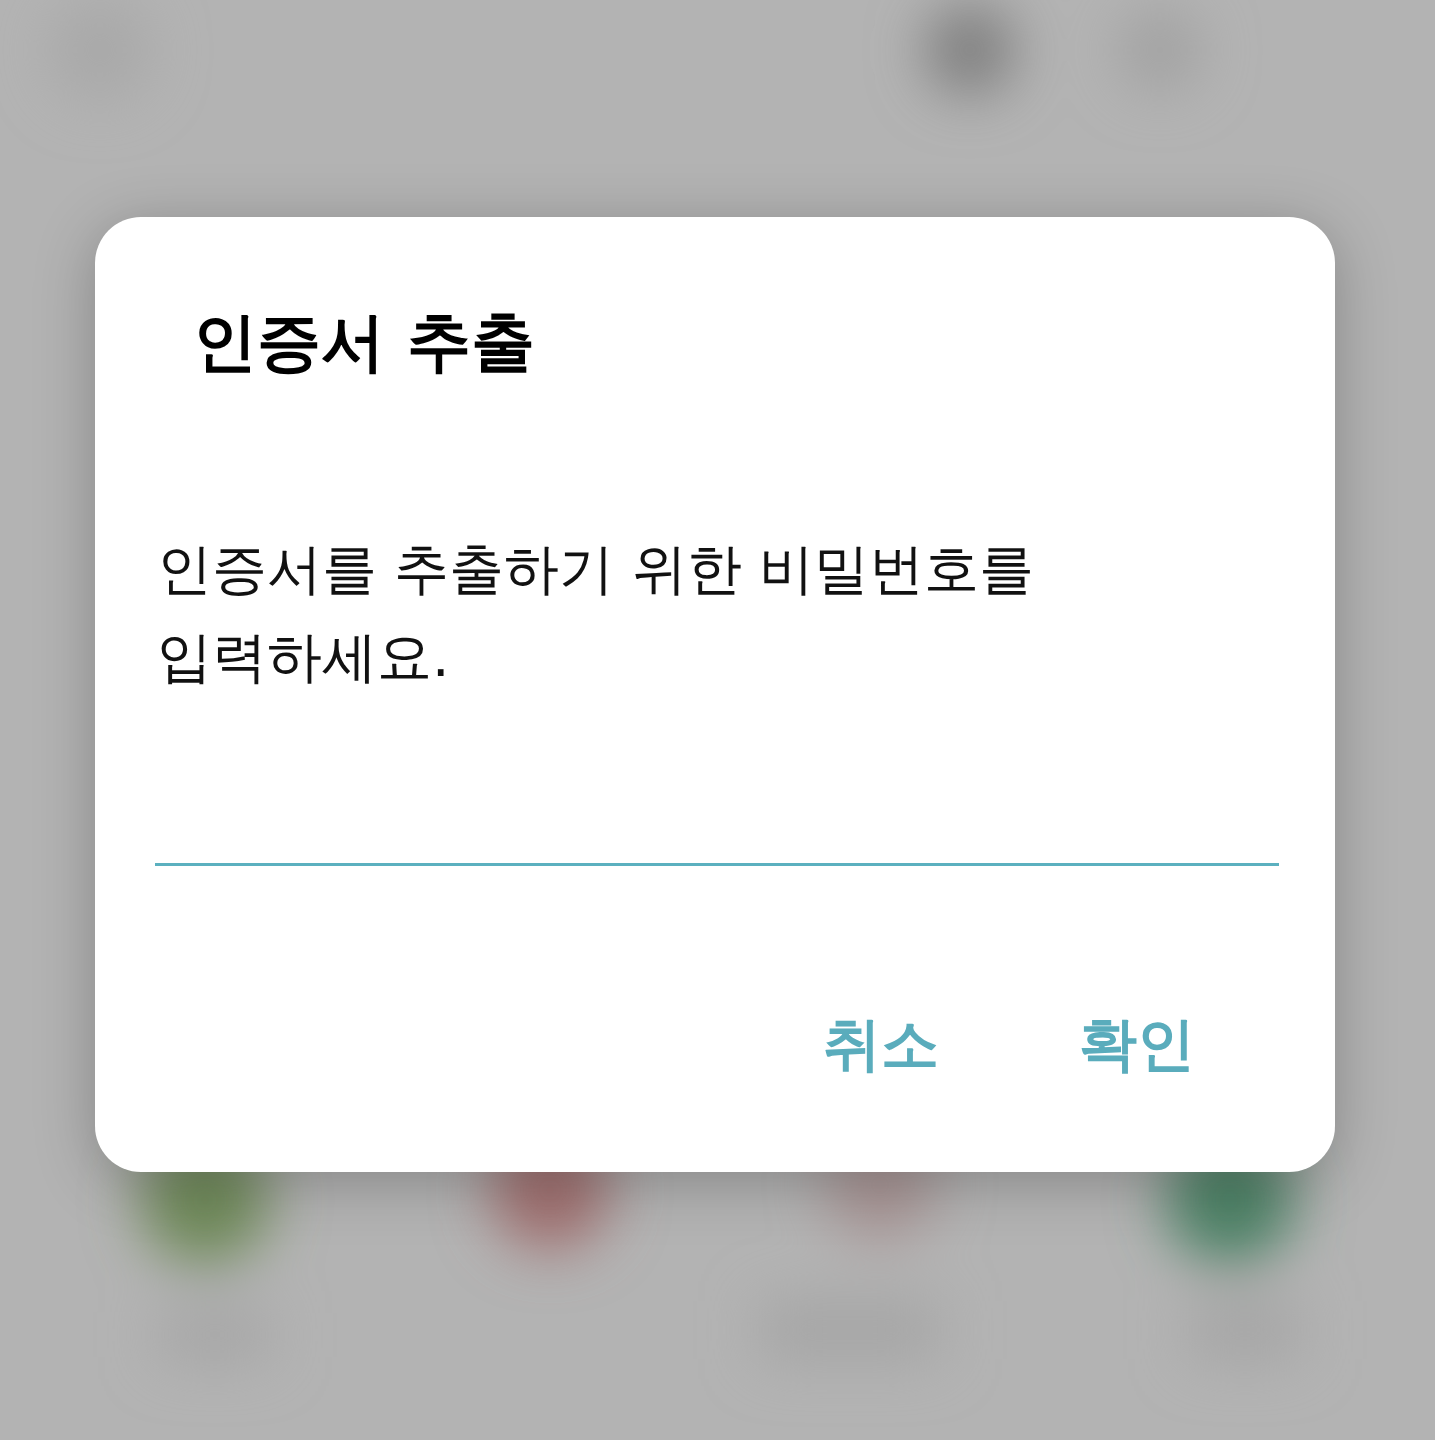 Image resolution: width=1435 pixels, height=1440 pixels. What do you see at coordinates (596, 613) in the screenshot?
I see `dialog-message: 인증서를 추출하기 위한 비밀번호를 입력하세요.` at bounding box center [596, 613].